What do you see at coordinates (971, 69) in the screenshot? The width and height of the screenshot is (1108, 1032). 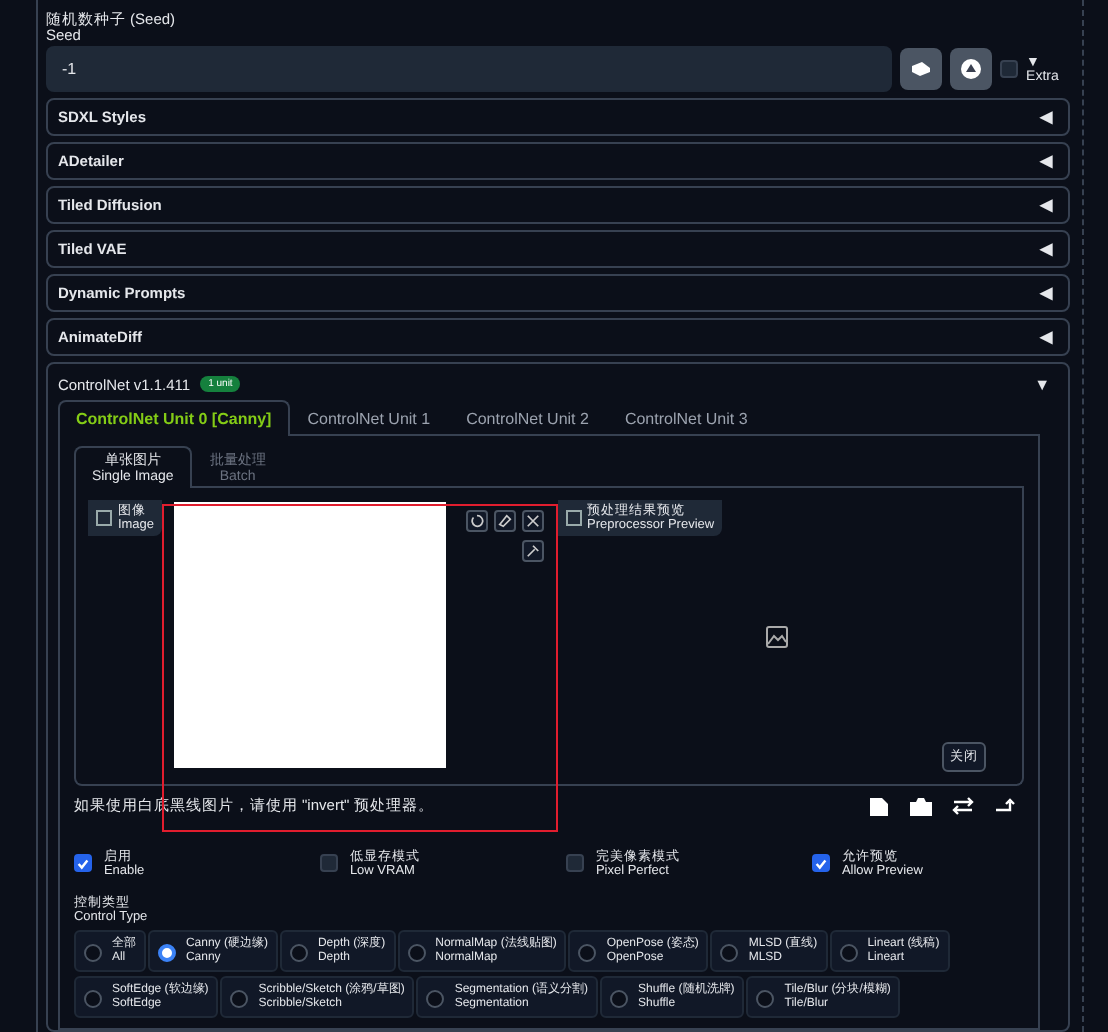 I see `recycle-button` at bounding box center [971, 69].